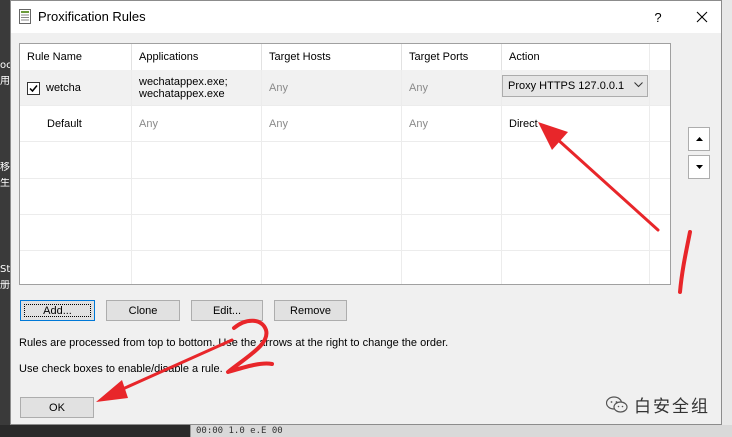 The image size is (732, 437). I want to click on background-taskbar-strip: 00:00 1.0 e.E 00, so click(366, 431).